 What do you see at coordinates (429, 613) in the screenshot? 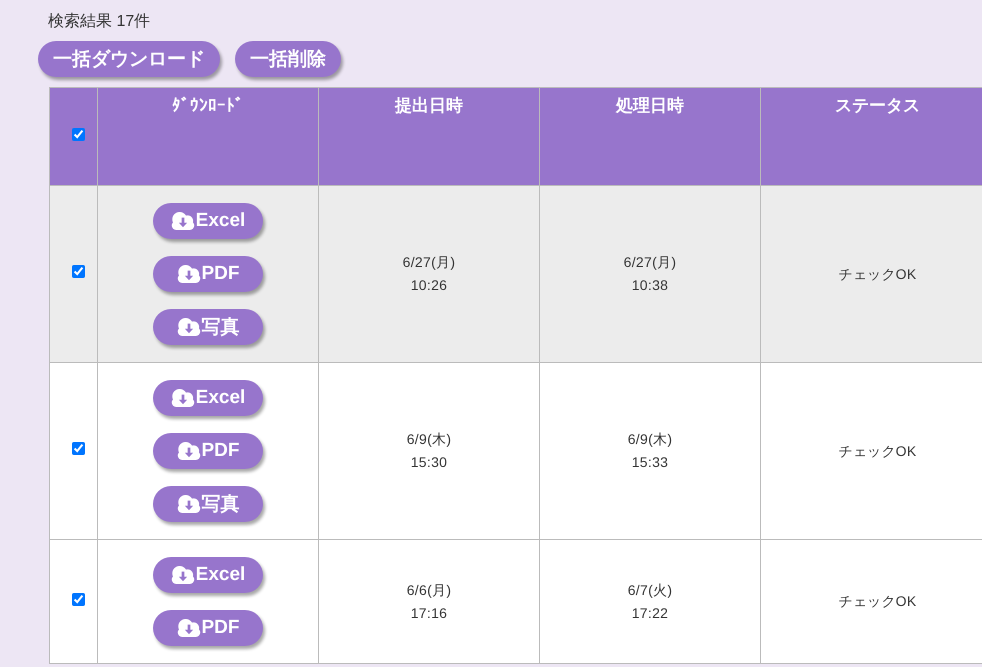
I see `time-text: 17:16` at bounding box center [429, 613].